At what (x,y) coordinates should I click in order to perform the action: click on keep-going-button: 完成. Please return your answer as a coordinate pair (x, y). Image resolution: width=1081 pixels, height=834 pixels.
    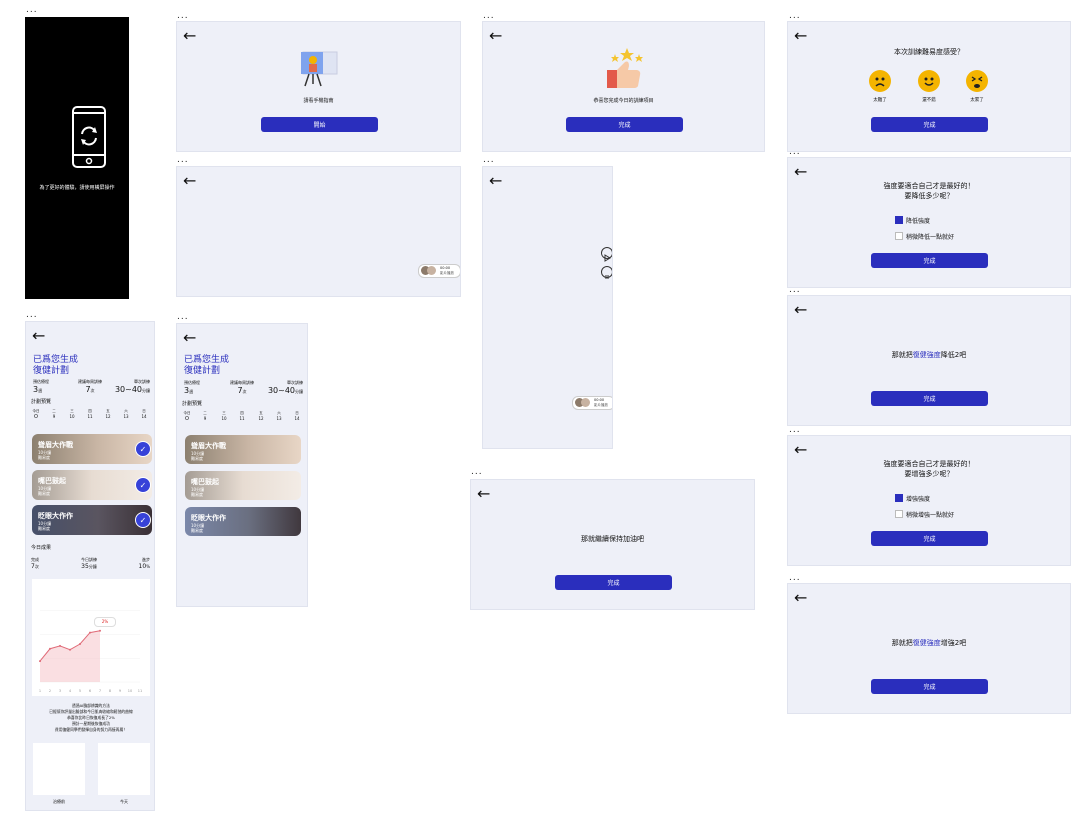
    Looking at the image, I should click on (613, 582).